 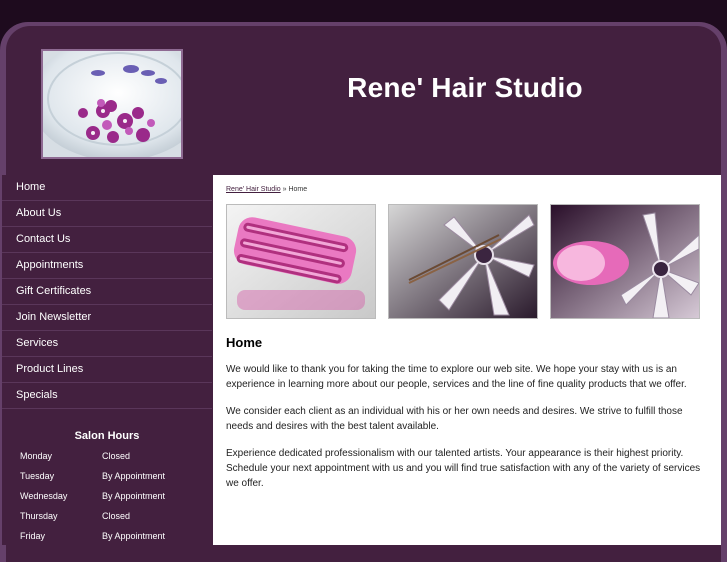 What do you see at coordinates (39, 516) in the screenshot?
I see `hours-day: Thursday` at bounding box center [39, 516].